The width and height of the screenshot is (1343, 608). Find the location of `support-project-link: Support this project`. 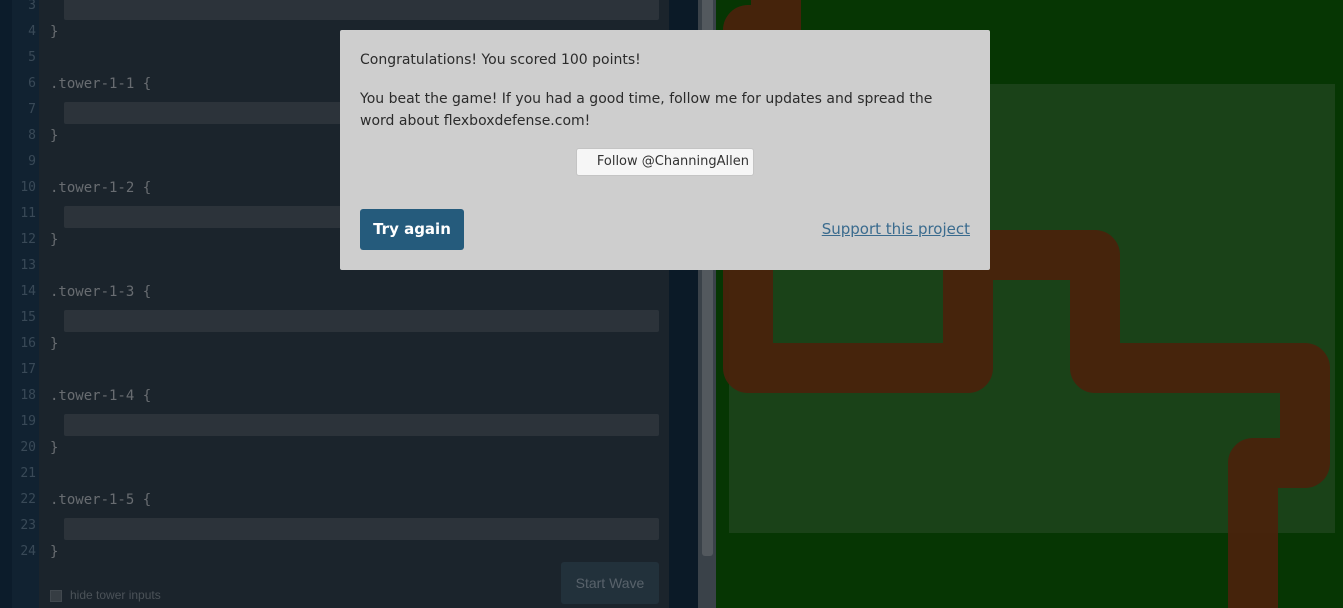

support-project-link: Support this project is located at coordinates (896, 229).